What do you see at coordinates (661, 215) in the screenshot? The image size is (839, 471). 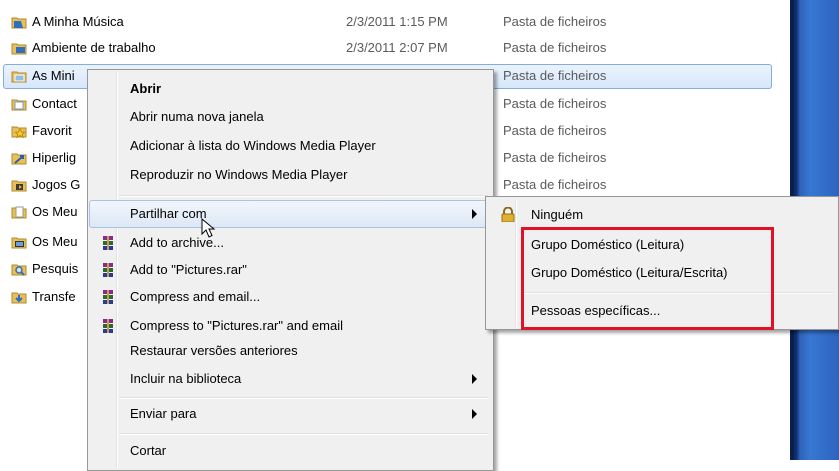 I see `share-item-ninguem: Ninguém` at bounding box center [661, 215].